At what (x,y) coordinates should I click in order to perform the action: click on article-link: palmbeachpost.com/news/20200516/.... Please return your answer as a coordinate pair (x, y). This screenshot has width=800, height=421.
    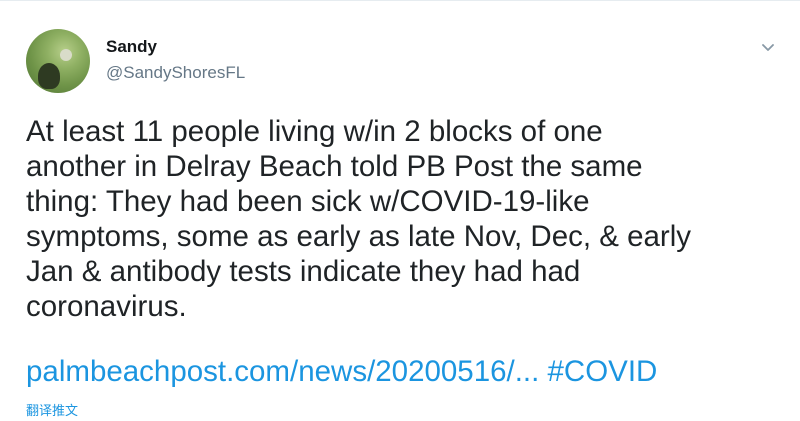
    Looking at the image, I should click on (282, 371).